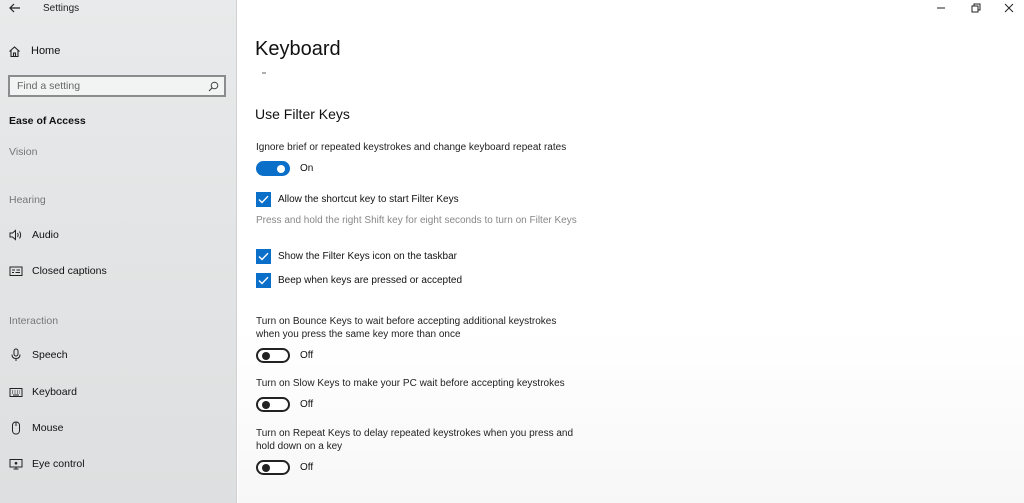  I want to click on keyboard-icon, so click(16, 392).